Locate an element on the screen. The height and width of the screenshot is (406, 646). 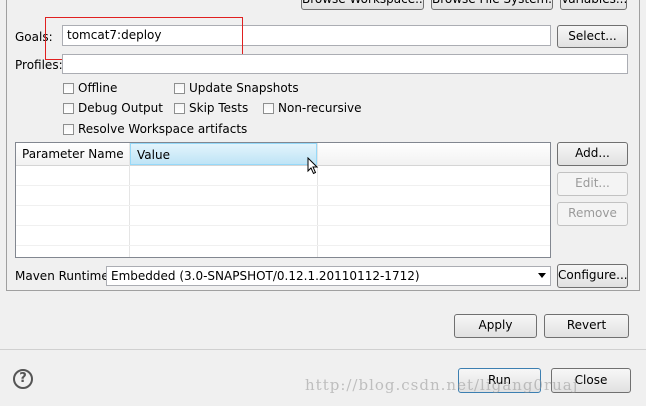
offline-label: Offline is located at coordinates (98, 88).